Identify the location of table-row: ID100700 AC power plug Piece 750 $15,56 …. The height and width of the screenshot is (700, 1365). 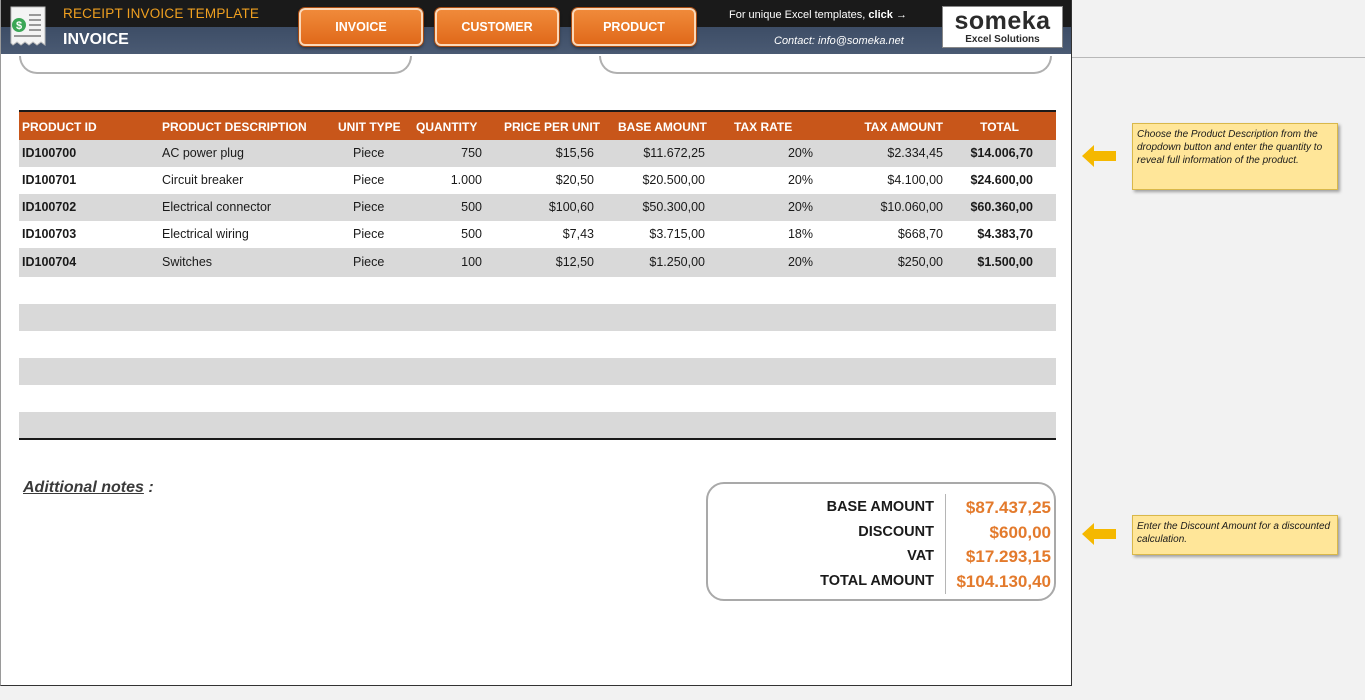
(537, 153).